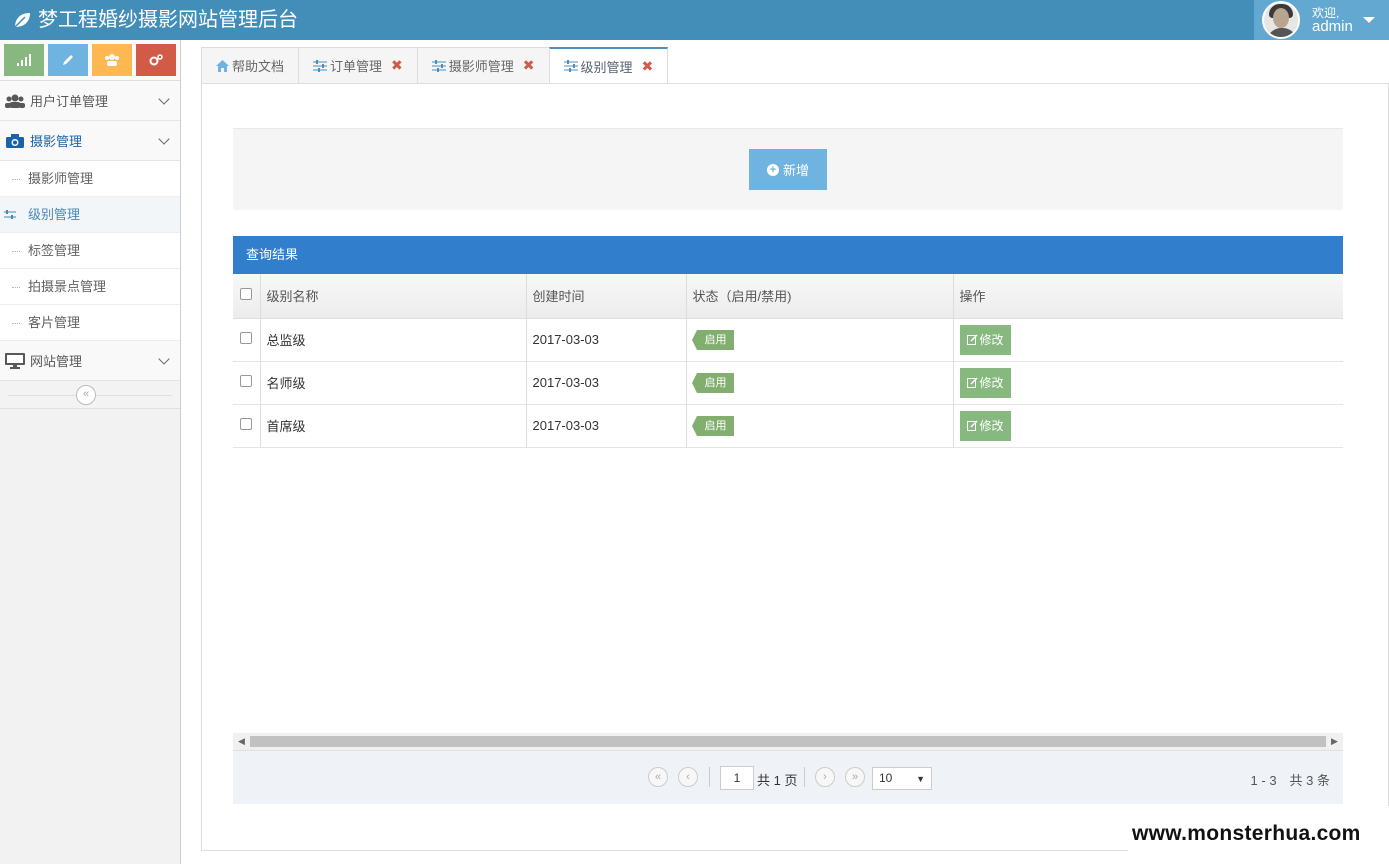 The height and width of the screenshot is (864, 1389). I want to click on tab-levels: 级别管理 ✖, so click(608, 65).